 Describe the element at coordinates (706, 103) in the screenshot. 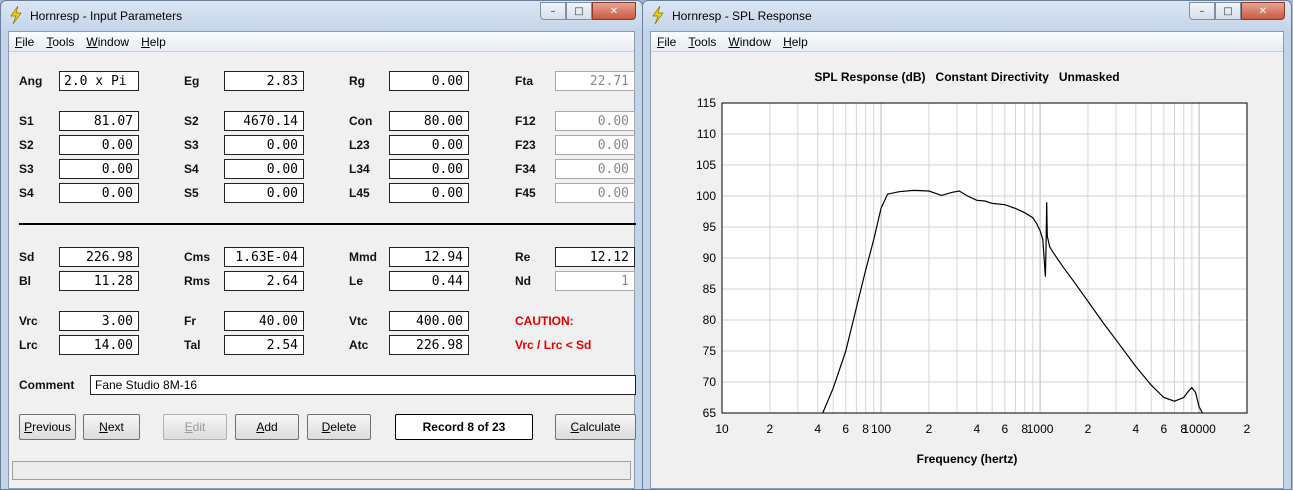

I see `y-tick-label: 115` at that location.